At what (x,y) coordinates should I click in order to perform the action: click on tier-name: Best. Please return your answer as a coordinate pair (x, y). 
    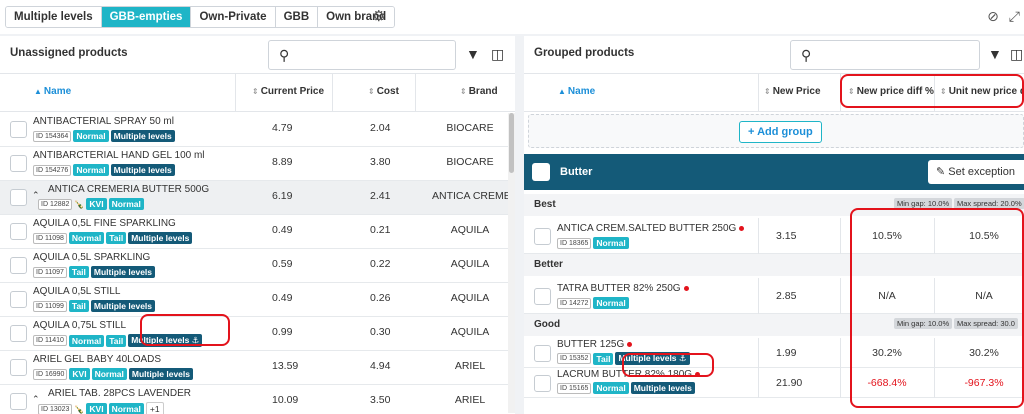
    Looking at the image, I should click on (545, 204).